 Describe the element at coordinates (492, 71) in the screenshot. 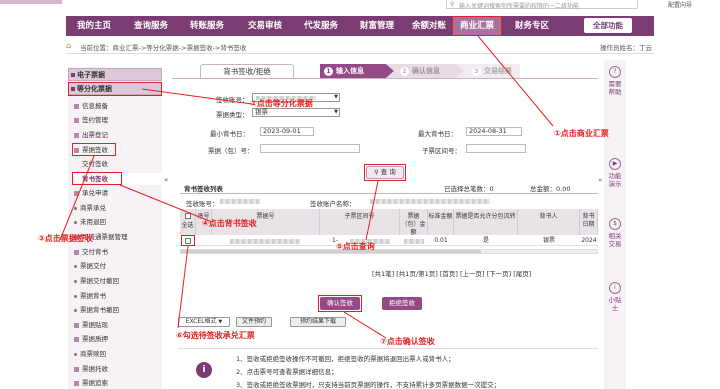

I see `step-3: 3 交易结果` at that location.